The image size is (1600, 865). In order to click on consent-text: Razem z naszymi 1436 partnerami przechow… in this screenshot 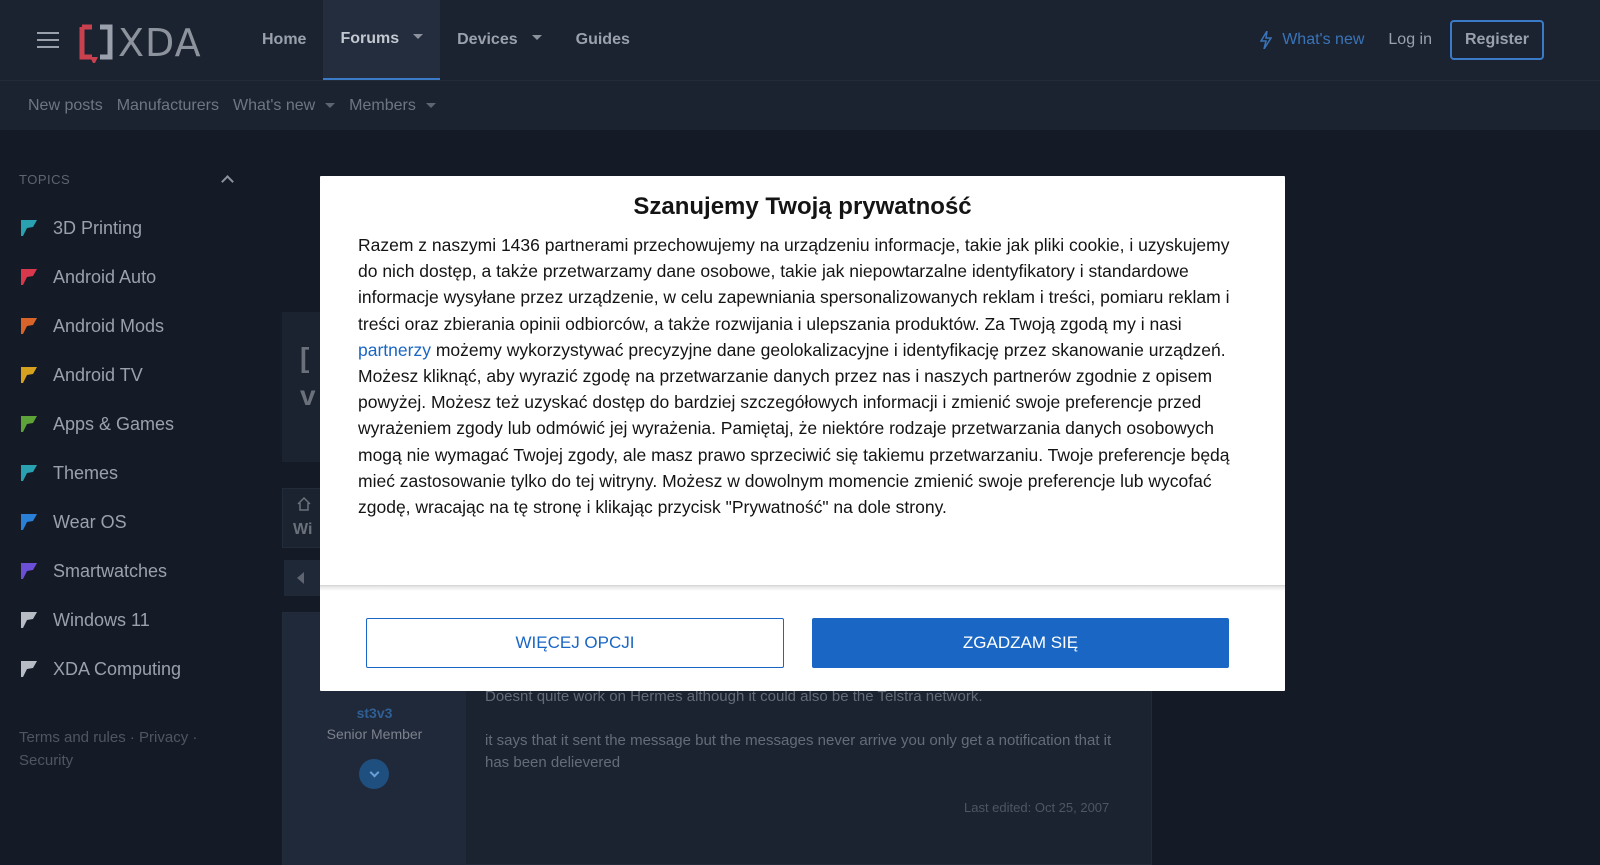, I will do `click(794, 284)`.